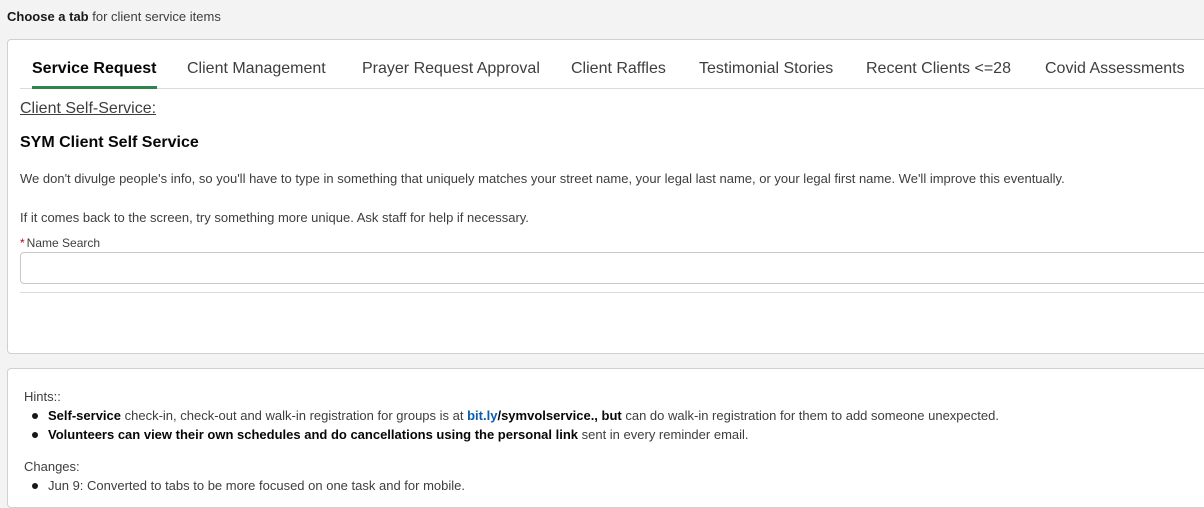  Describe the element at coordinates (84, 415) in the screenshot. I see `hint-bold-self-service: Self-service` at that location.